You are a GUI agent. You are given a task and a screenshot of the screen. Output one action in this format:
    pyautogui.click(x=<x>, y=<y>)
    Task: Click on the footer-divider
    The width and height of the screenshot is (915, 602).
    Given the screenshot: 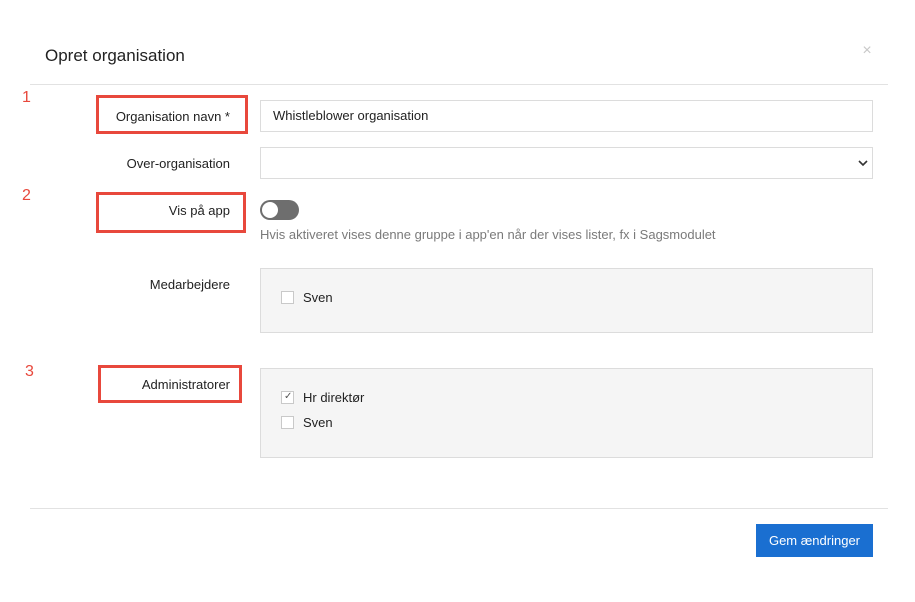 What is the action you would take?
    pyautogui.click(x=459, y=508)
    